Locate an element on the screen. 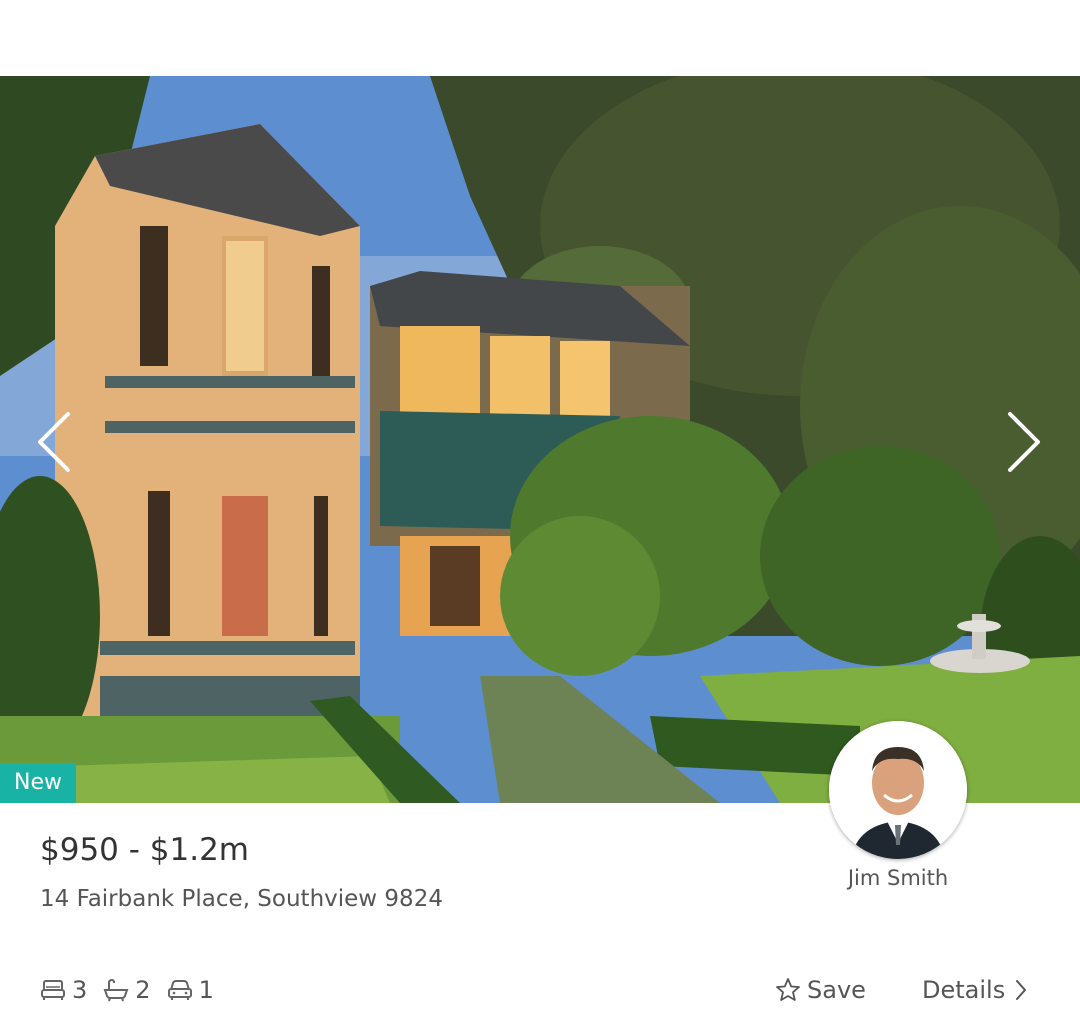 This screenshot has width=1080, height=1032. bedrooms-count: 3 is located at coordinates (80, 990).